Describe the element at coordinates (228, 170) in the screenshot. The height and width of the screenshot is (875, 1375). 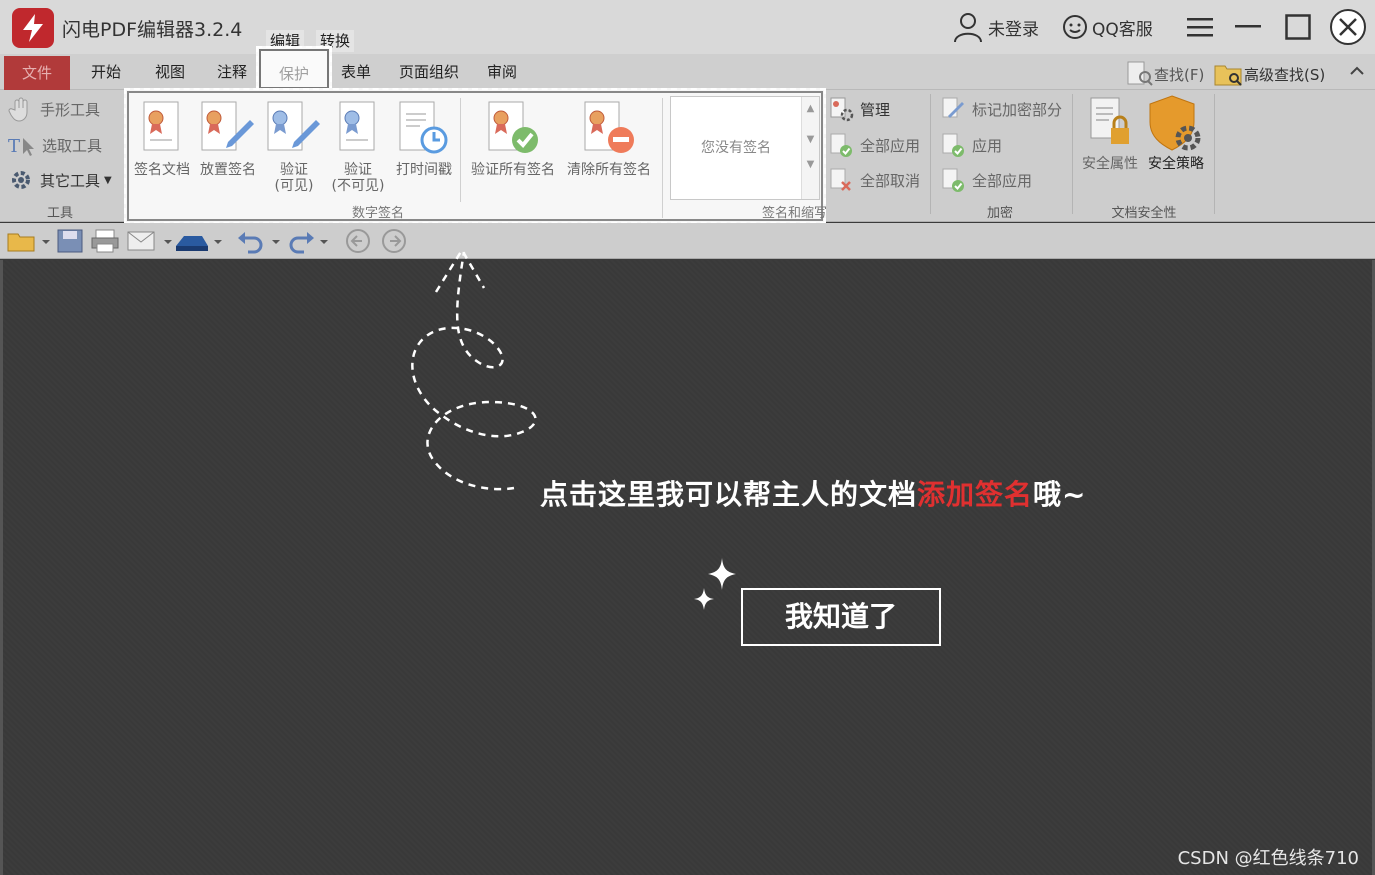
I see `place-signature-label: 放置签名` at that location.